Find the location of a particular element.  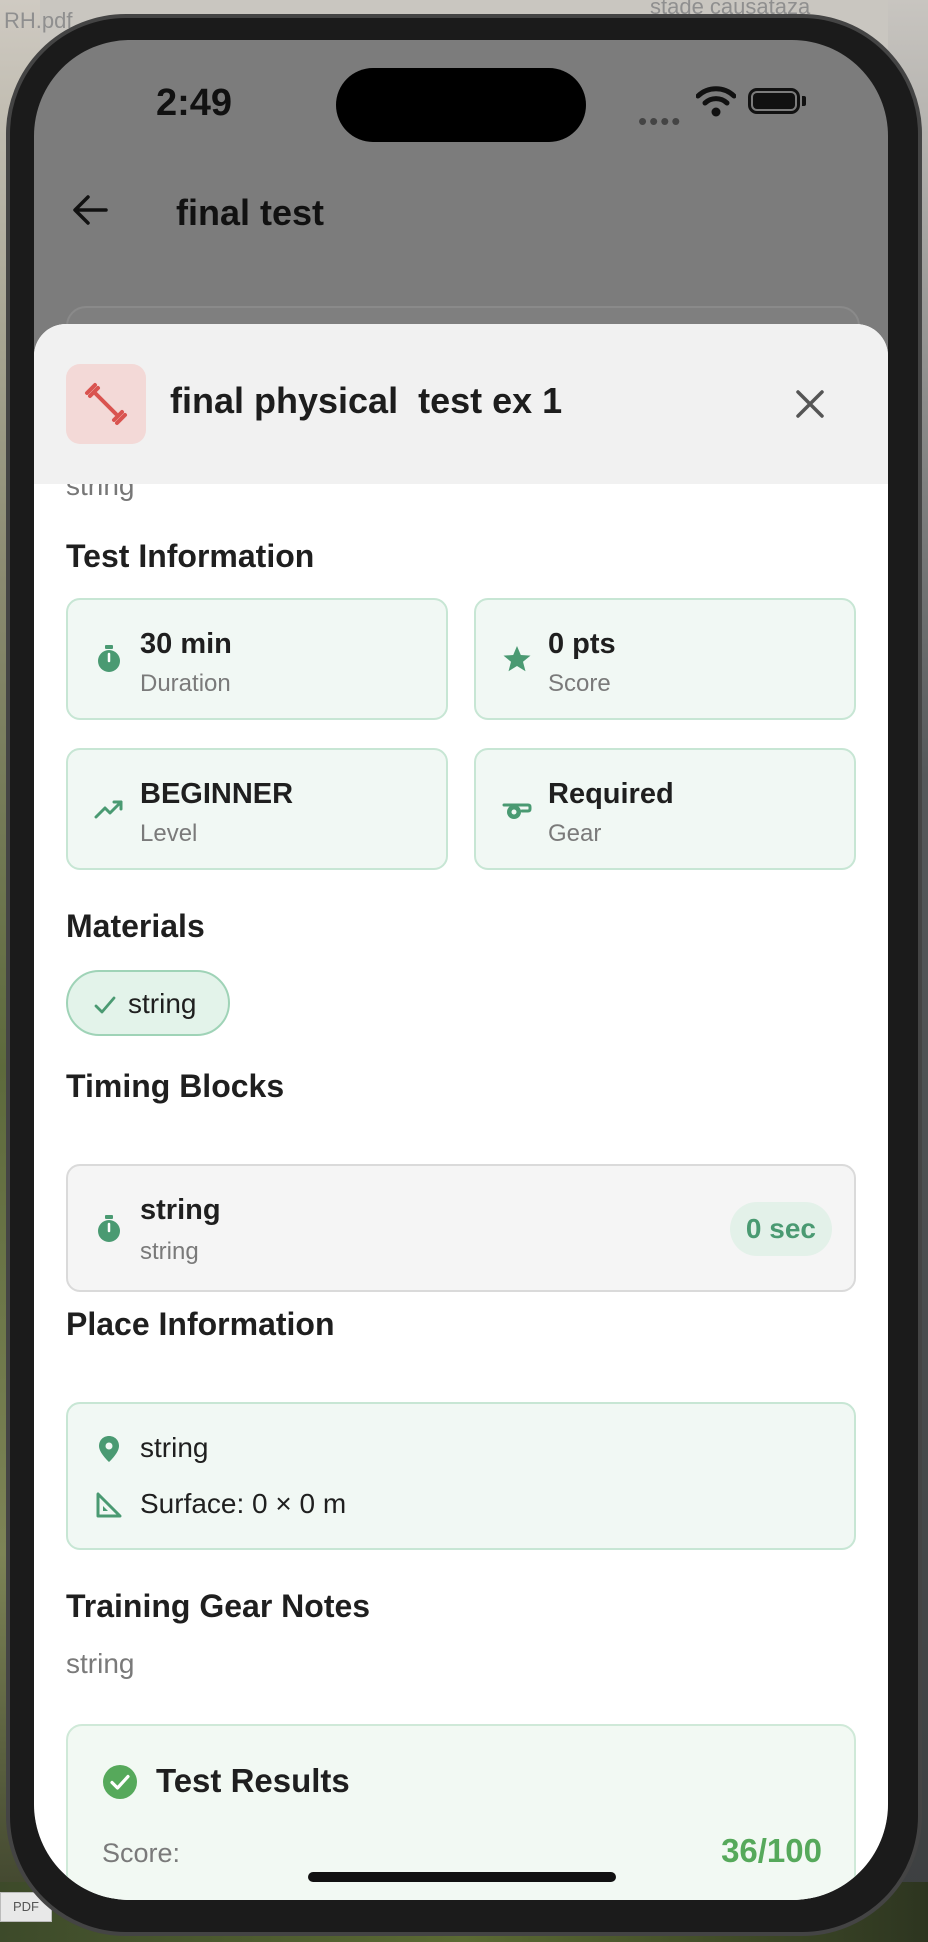

place-surface-text: Surface: 0 × 0 m is located at coordinates (243, 1503).